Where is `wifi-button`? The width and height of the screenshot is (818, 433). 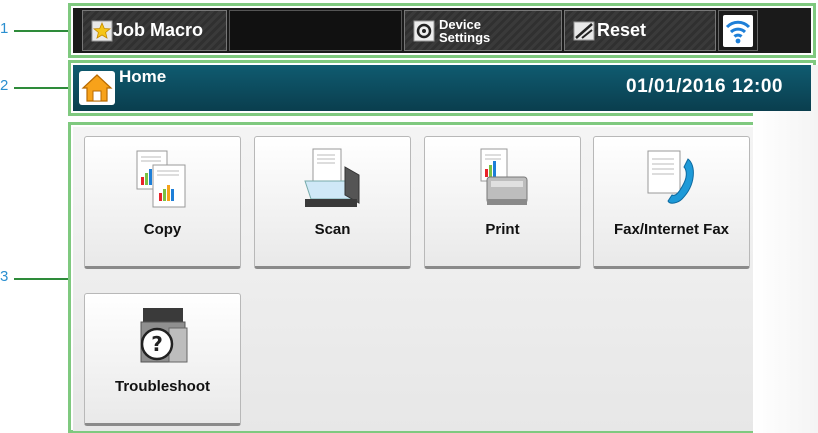 wifi-button is located at coordinates (738, 30).